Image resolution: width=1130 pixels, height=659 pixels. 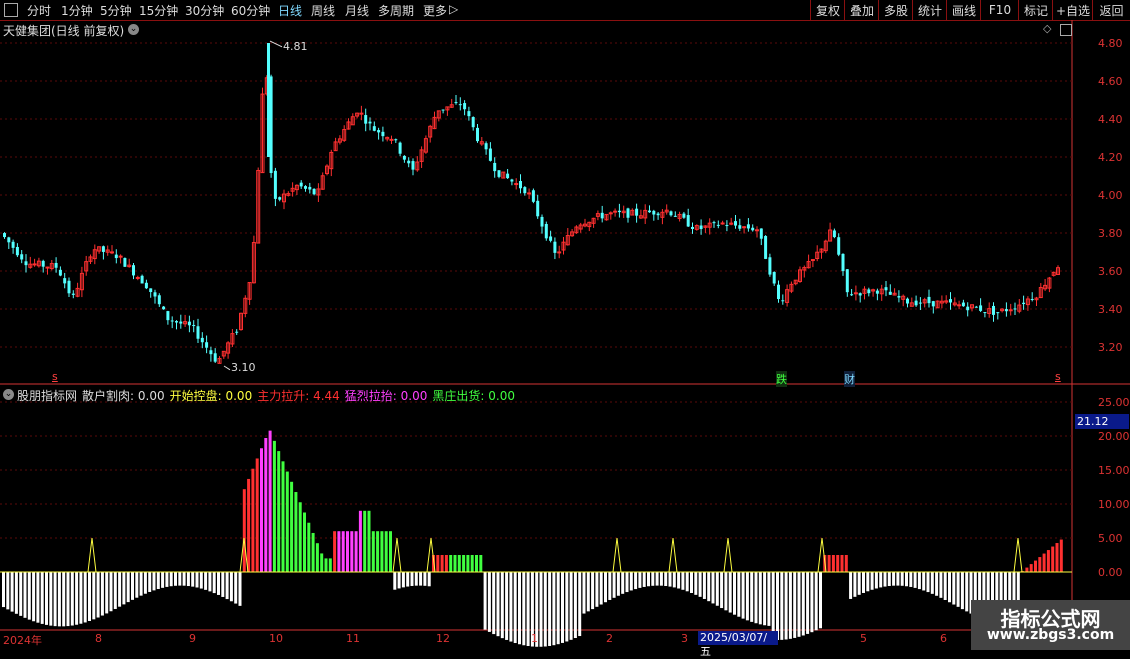 I want to click on date-label: 6, so click(x=943, y=638).